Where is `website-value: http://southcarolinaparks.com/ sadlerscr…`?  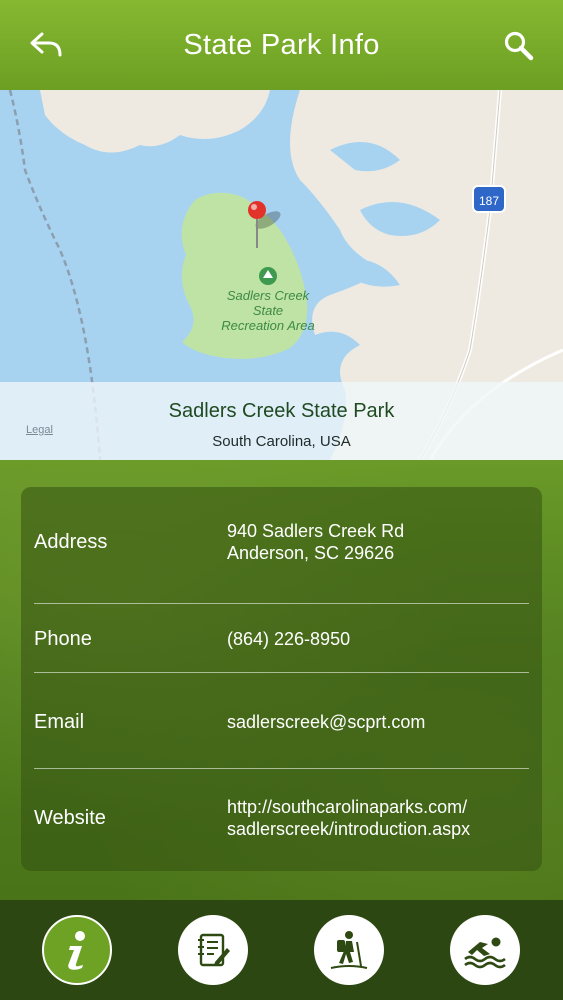 website-value: http://southcarolinaparks.com/ sadlerscr… is located at coordinates (348, 818).